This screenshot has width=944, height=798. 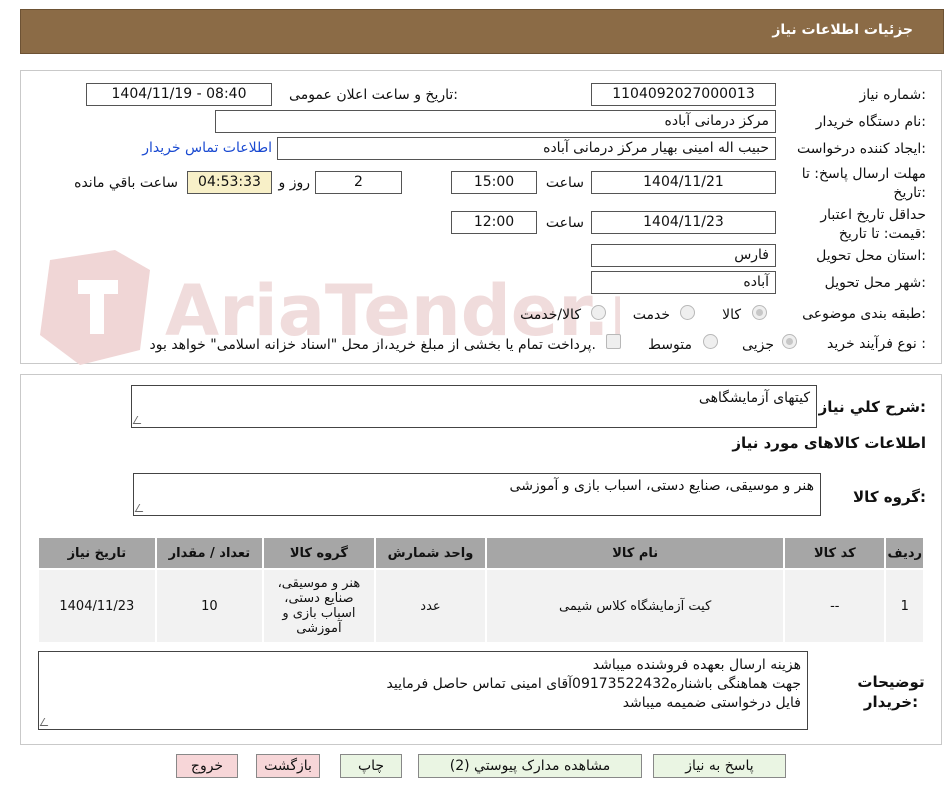 I want to click on col-row-header: ردیف, so click(x=904, y=553).